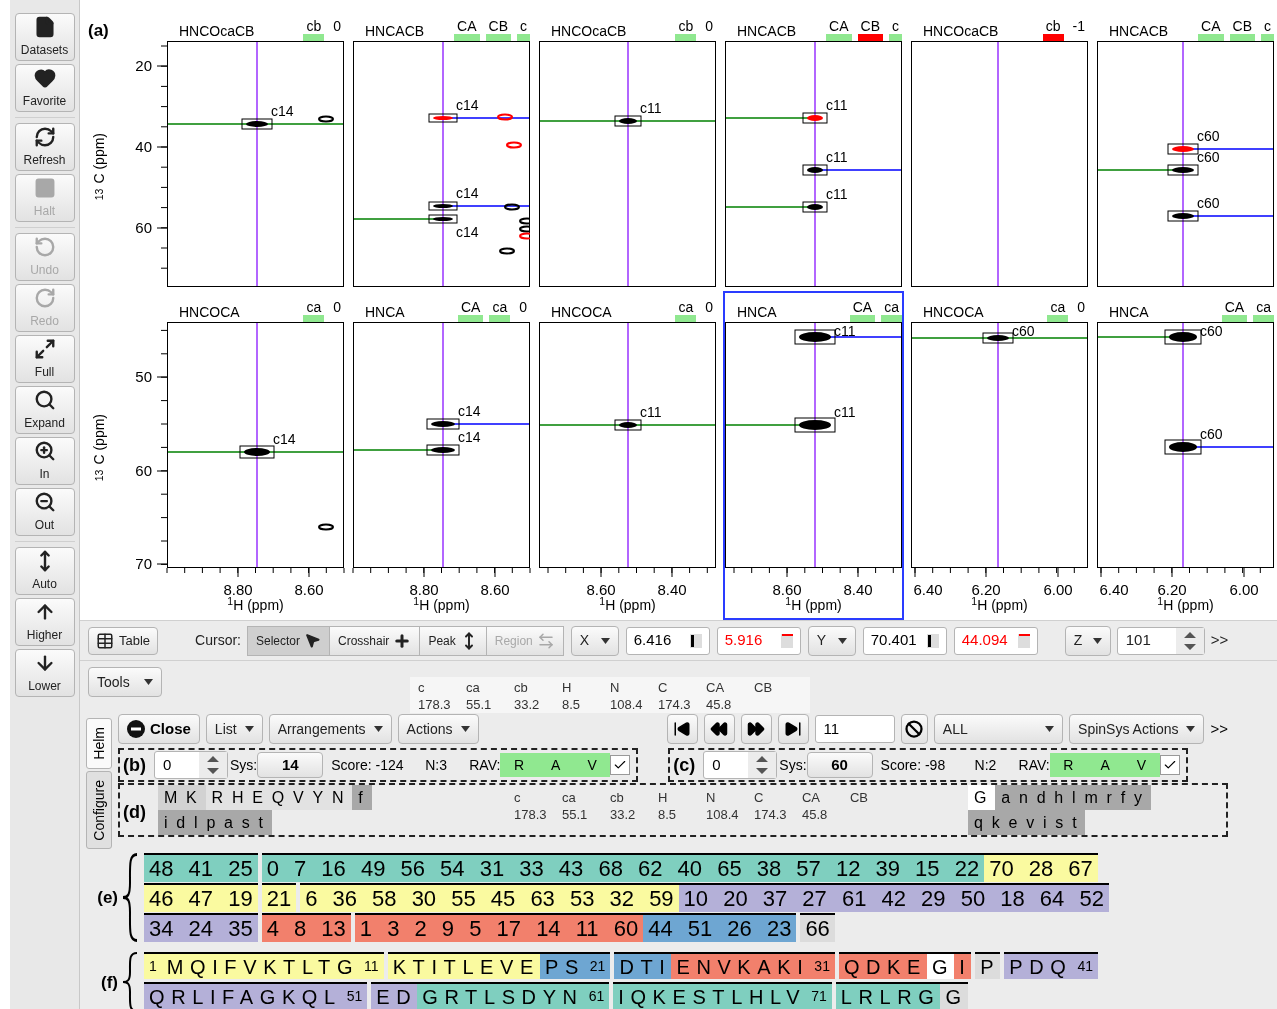 Image resolution: width=1277 pixels, height=1009 pixels. I want to click on panel-tag: (b), so click(134, 765).